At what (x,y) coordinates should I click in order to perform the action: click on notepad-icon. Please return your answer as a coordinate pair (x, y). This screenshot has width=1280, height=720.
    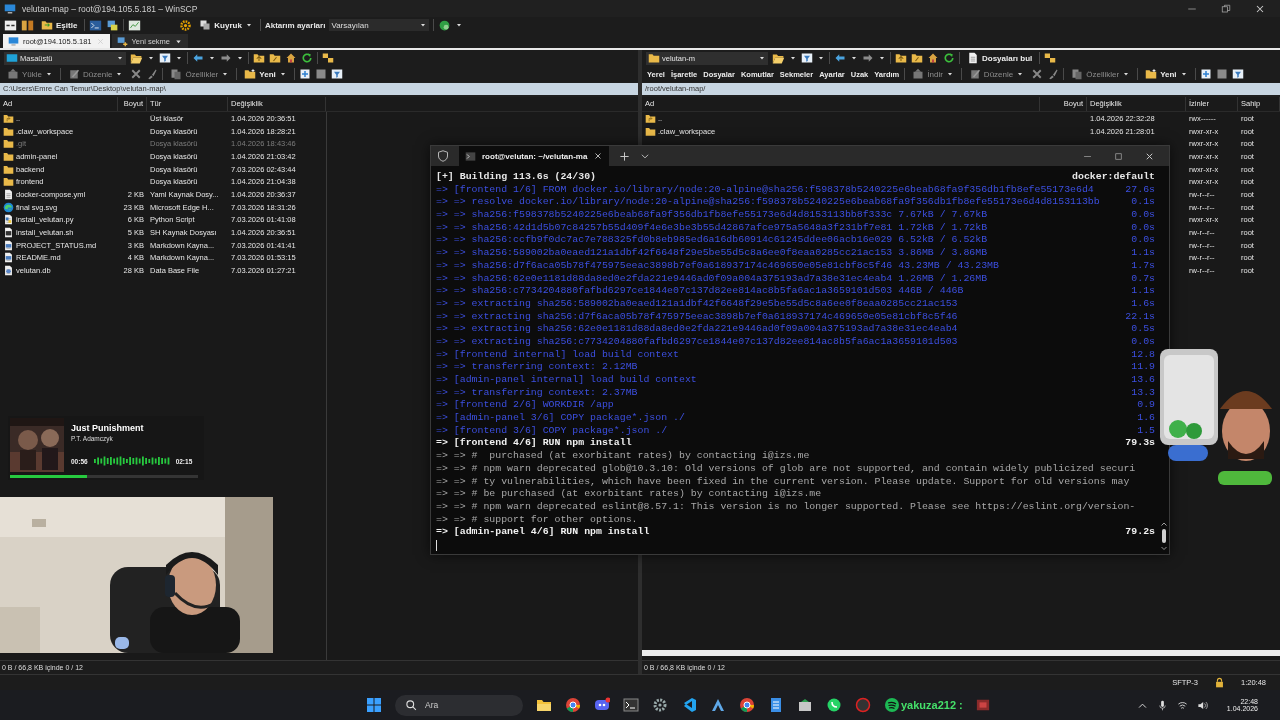
    Looking at the image, I should click on (776, 705).